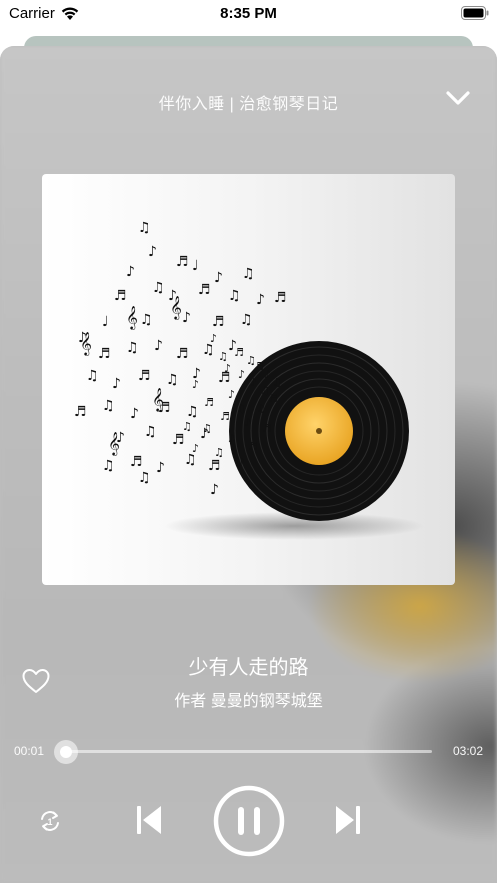 The image size is (497, 883). I want to click on repeat-one-icon: 1, so click(50, 821).